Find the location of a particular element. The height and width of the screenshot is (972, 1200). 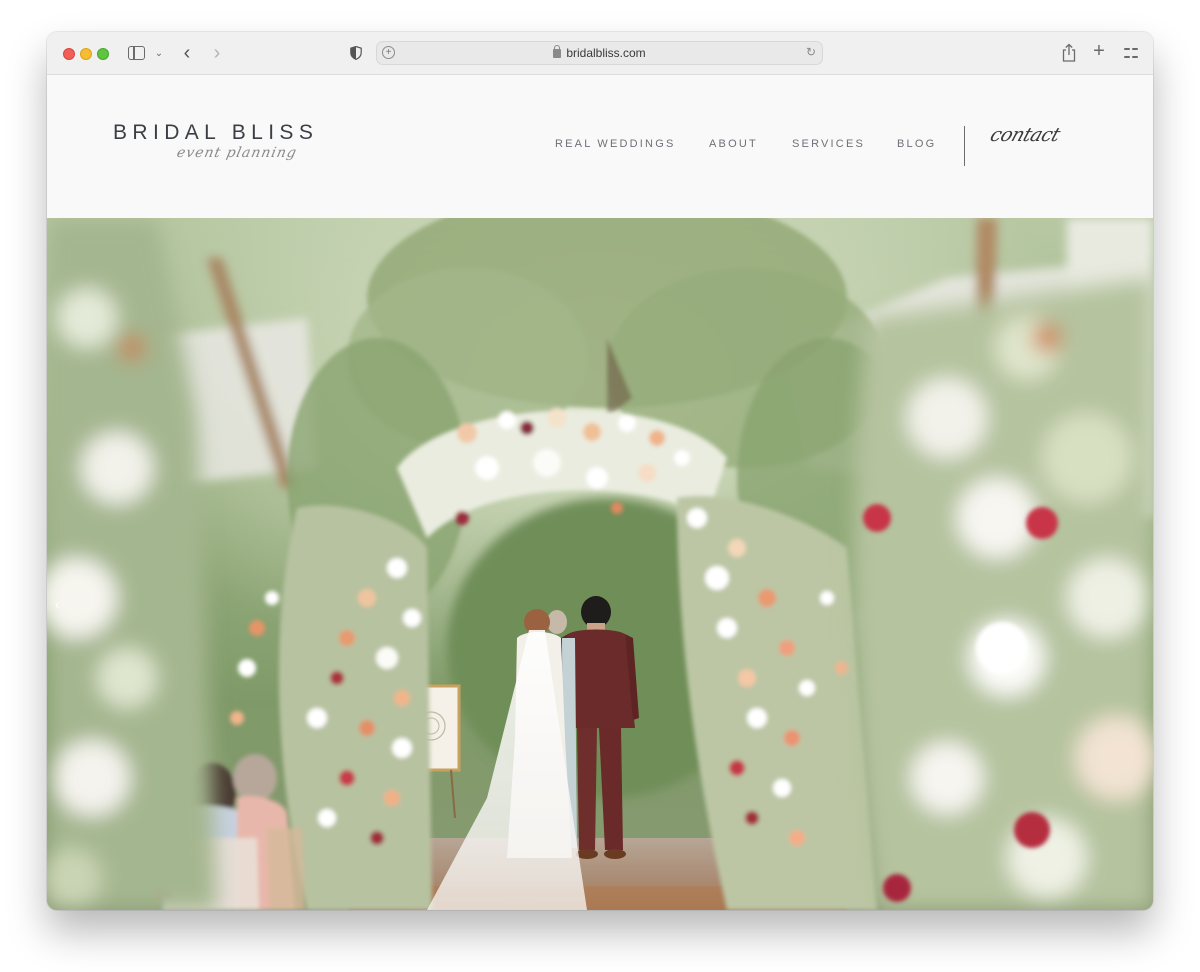

logo-title: BRIDAL BLISS is located at coordinates (216, 132).